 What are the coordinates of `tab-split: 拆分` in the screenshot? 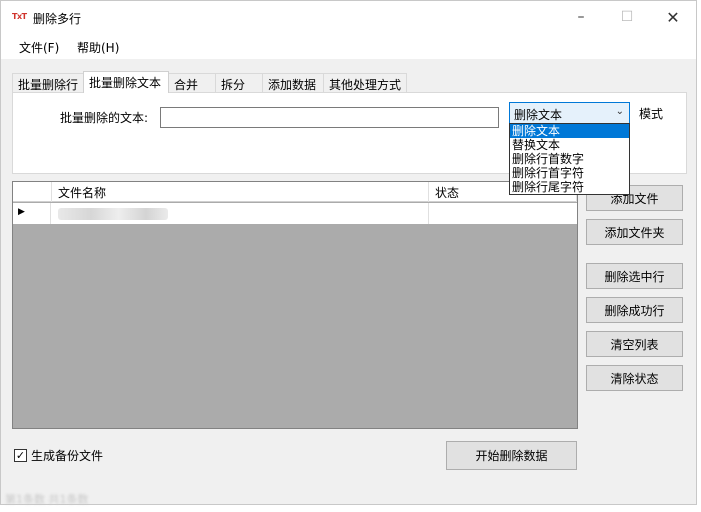 It's located at (239, 83).